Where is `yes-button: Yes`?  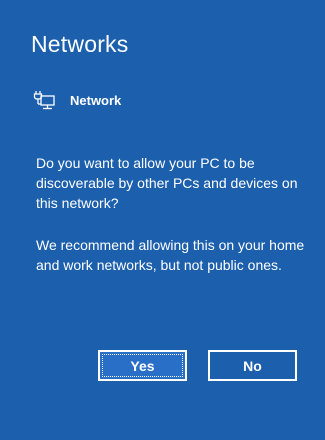
yes-button: Yes is located at coordinates (142, 365).